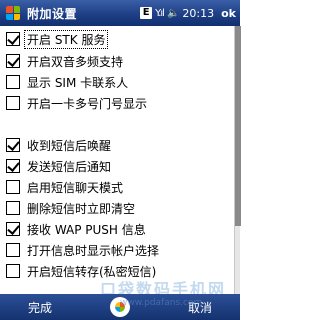  I want to click on status-area: E Y.ıl 🔈 20:13 ok, so click(188, 13).